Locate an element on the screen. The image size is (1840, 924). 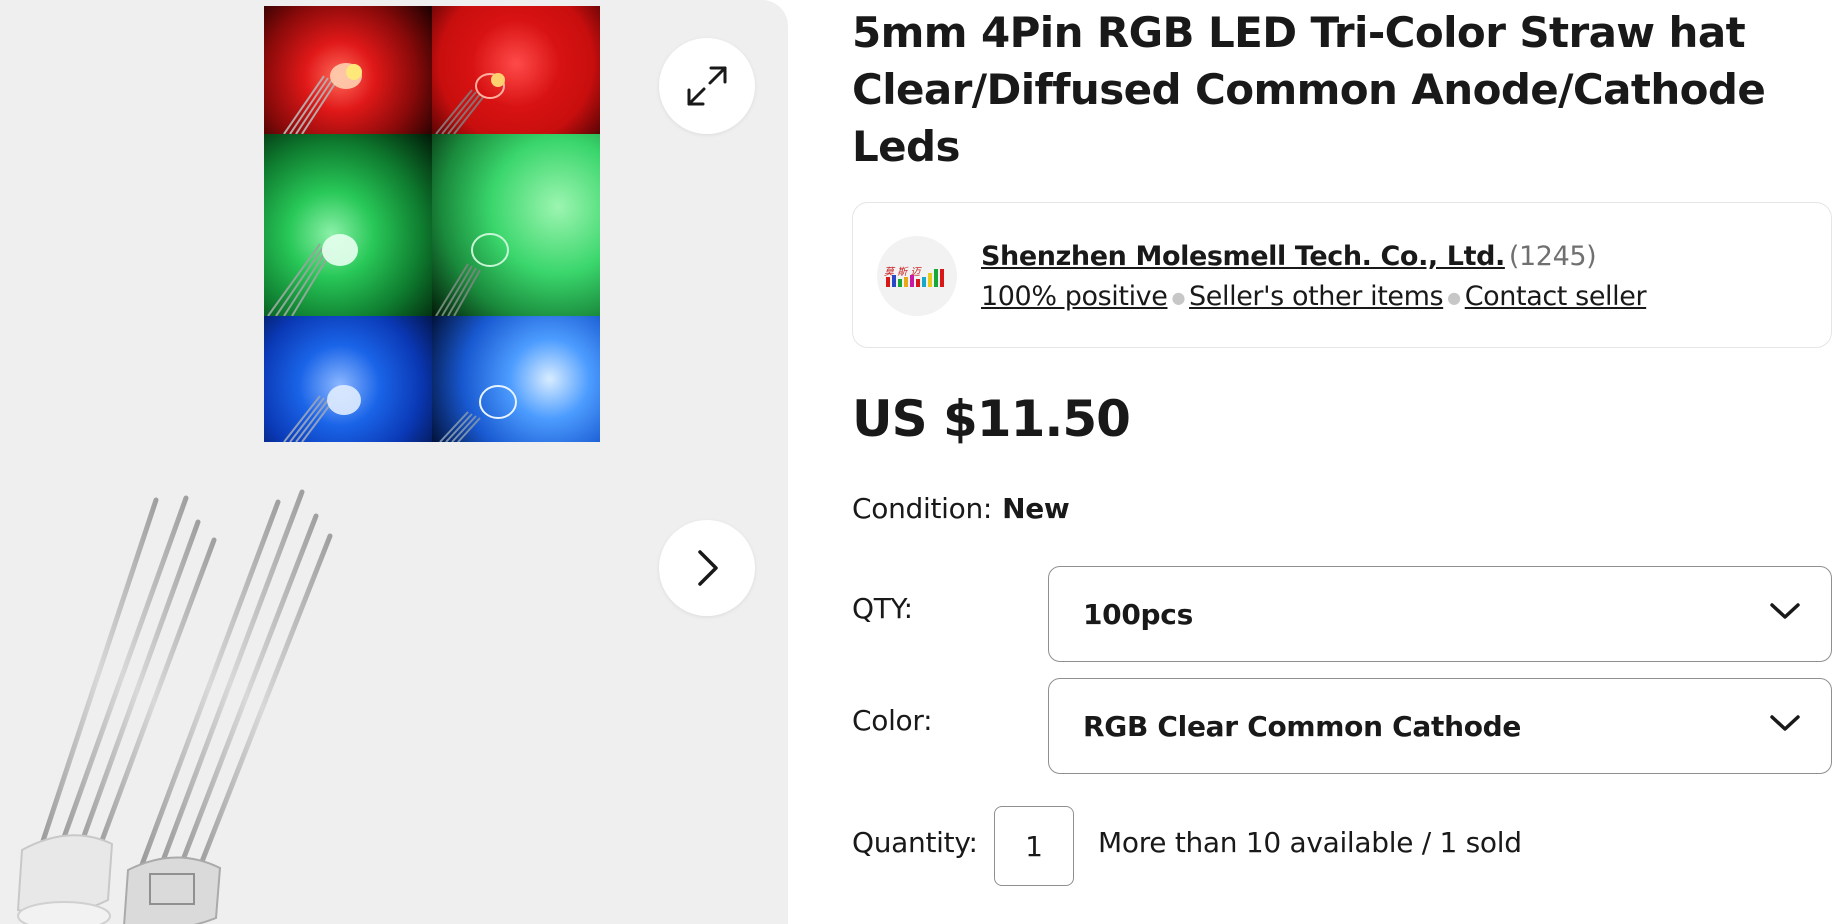
expand-arrows-icon is located at coordinates (707, 86).